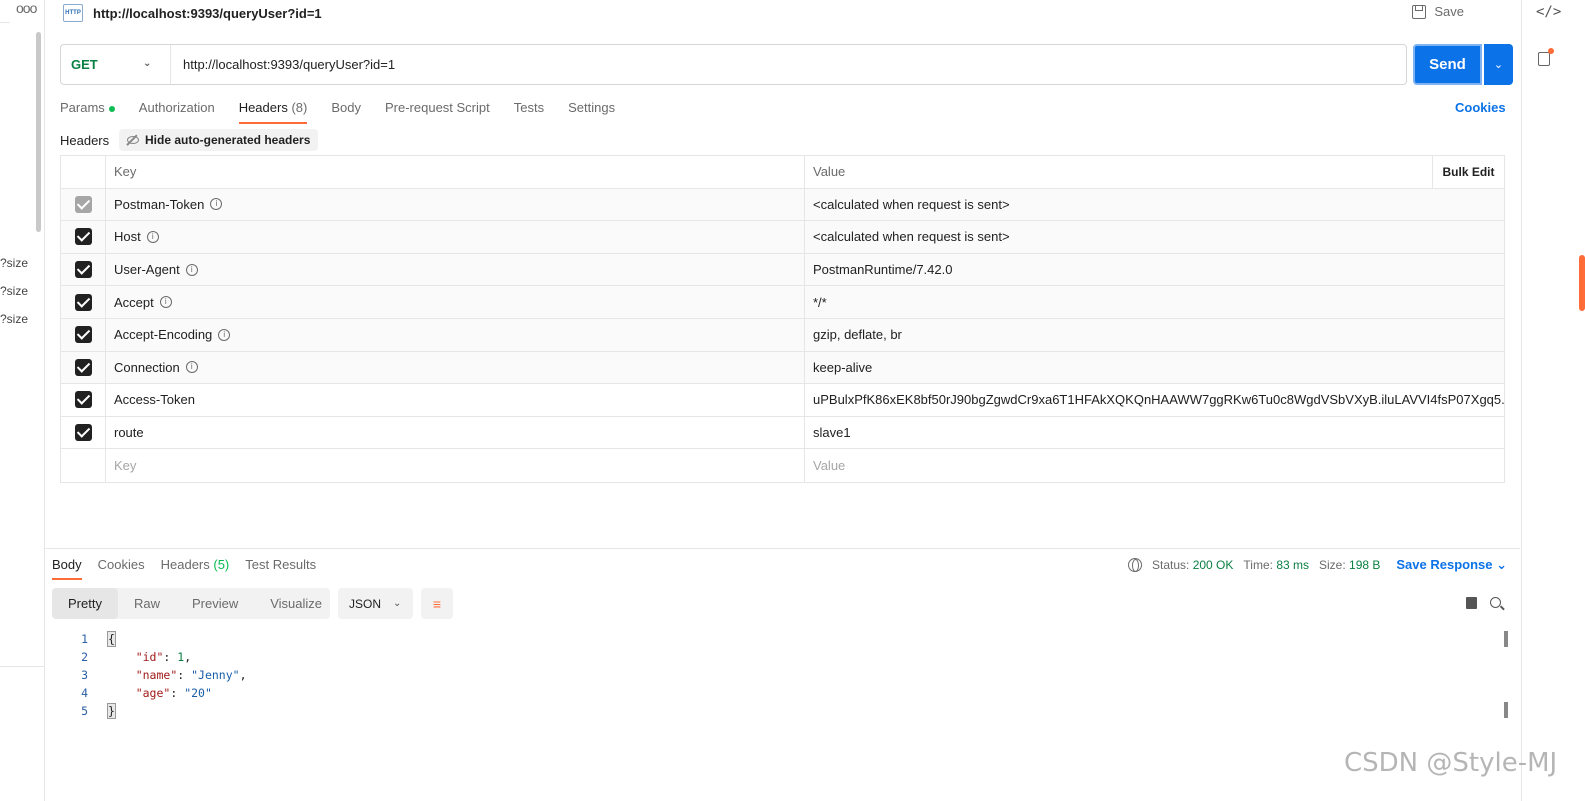  I want to click on code-text: }, so click(111, 711).